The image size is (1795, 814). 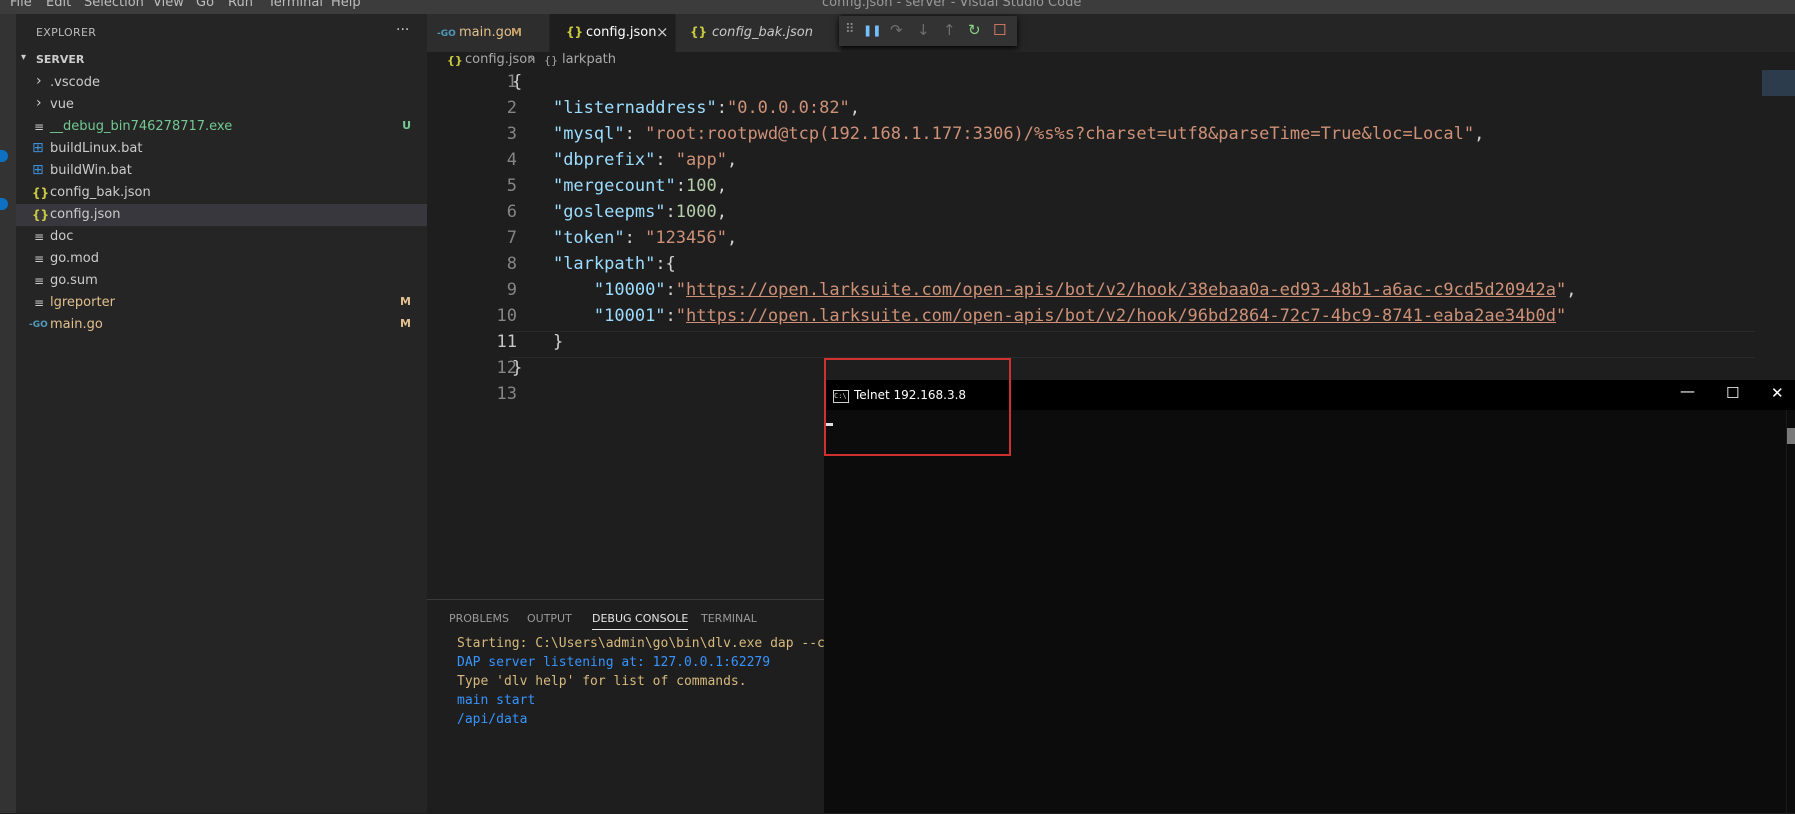 What do you see at coordinates (762, 32) in the screenshot?
I see `tab-label: config_bak.json` at bounding box center [762, 32].